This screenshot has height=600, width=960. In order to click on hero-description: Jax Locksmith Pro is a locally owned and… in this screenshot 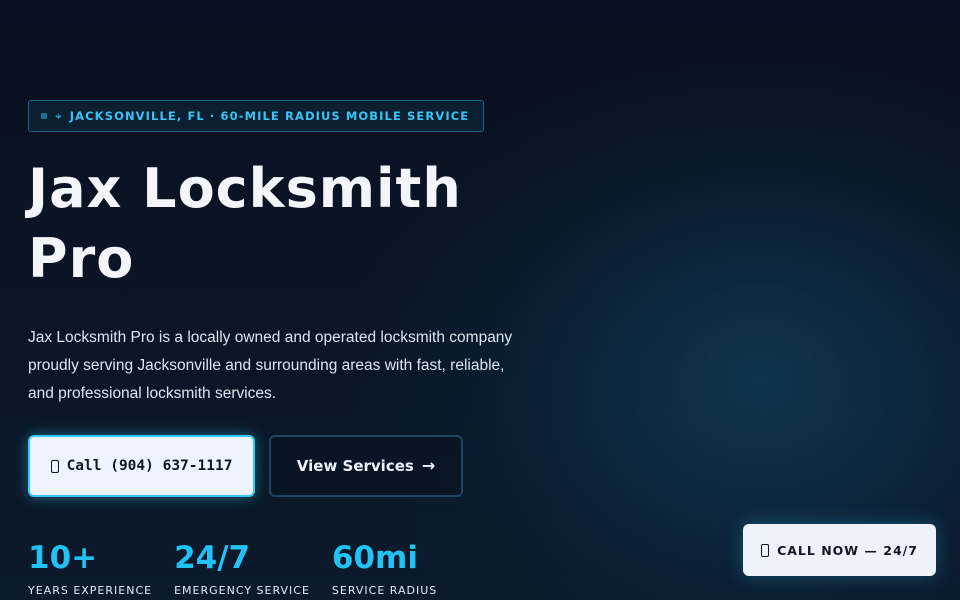, I will do `click(270, 365)`.